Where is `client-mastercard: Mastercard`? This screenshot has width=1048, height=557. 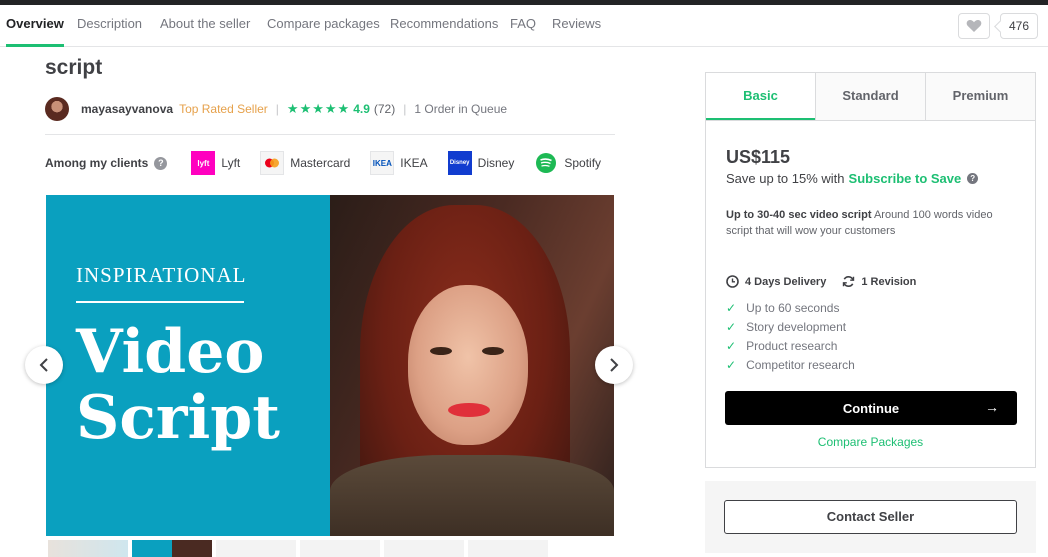
client-mastercard: Mastercard is located at coordinates (305, 163).